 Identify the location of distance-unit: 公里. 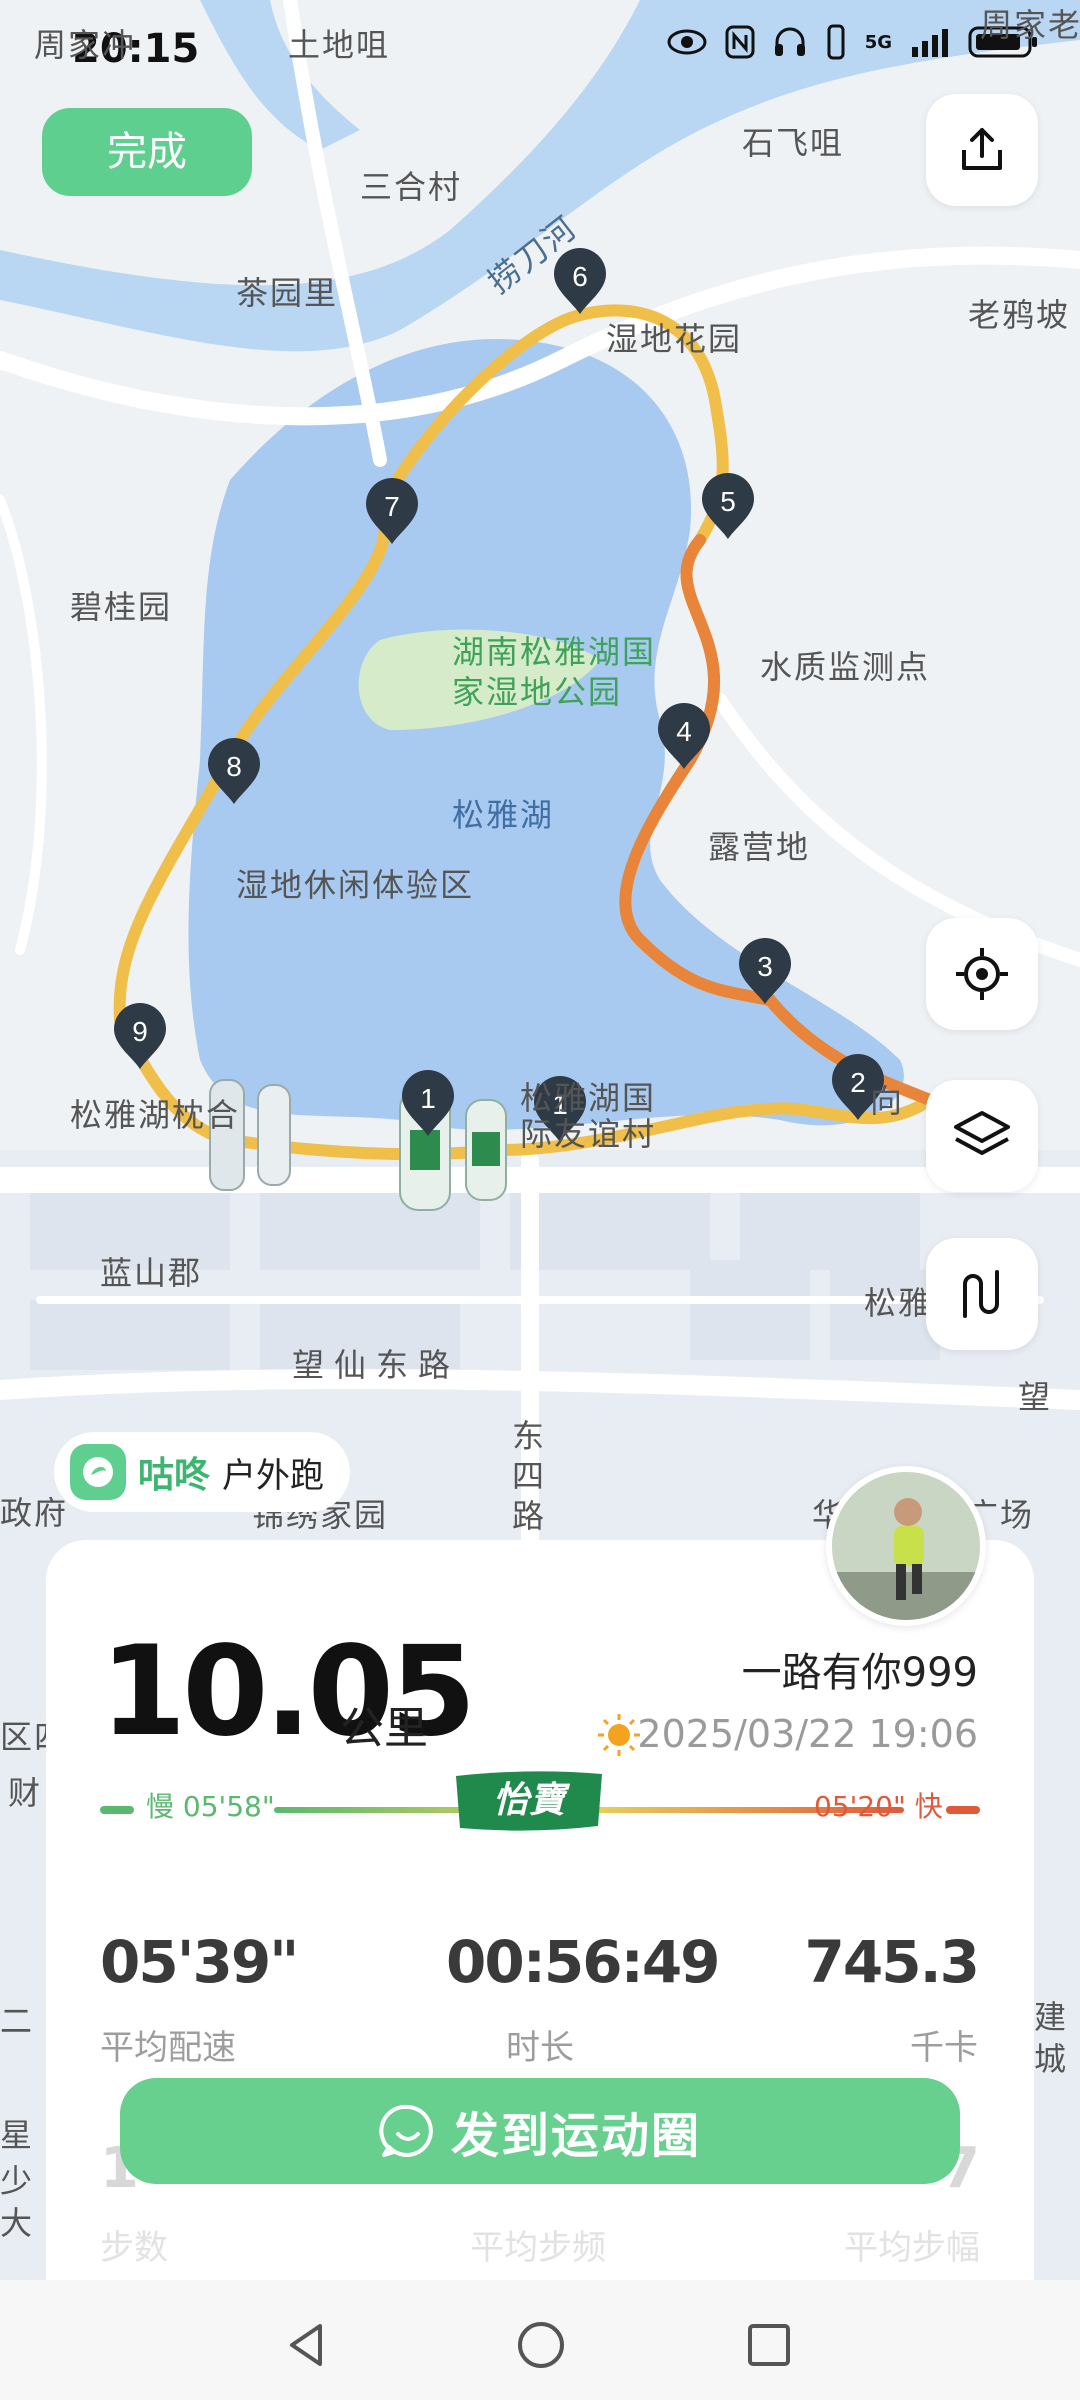
(384, 1728).